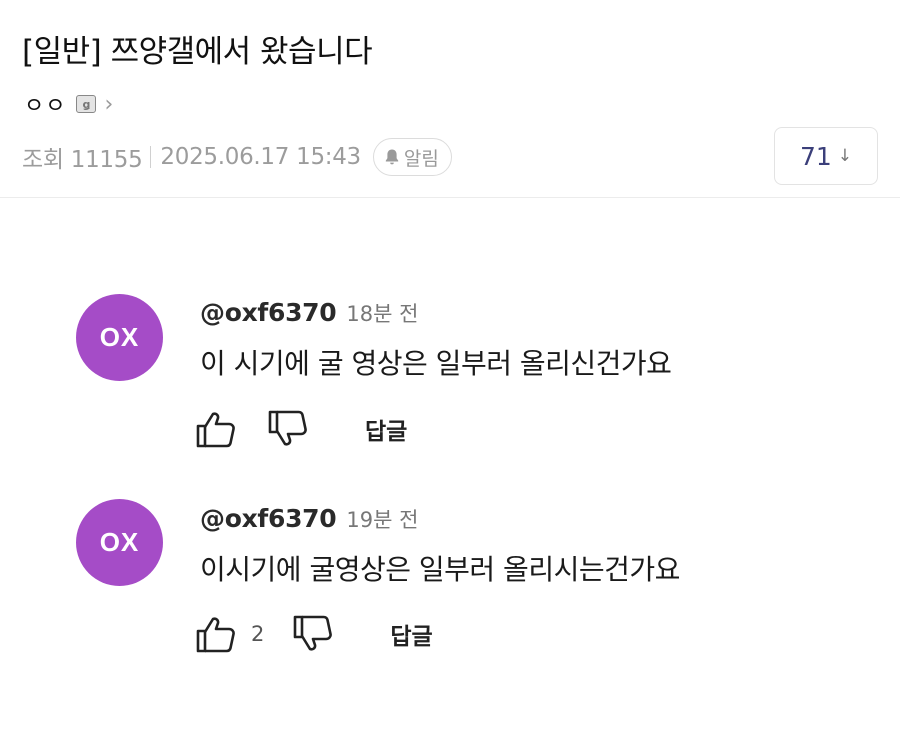 The height and width of the screenshot is (730, 900). I want to click on fixed-user-icon: ǥ, so click(86, 104).